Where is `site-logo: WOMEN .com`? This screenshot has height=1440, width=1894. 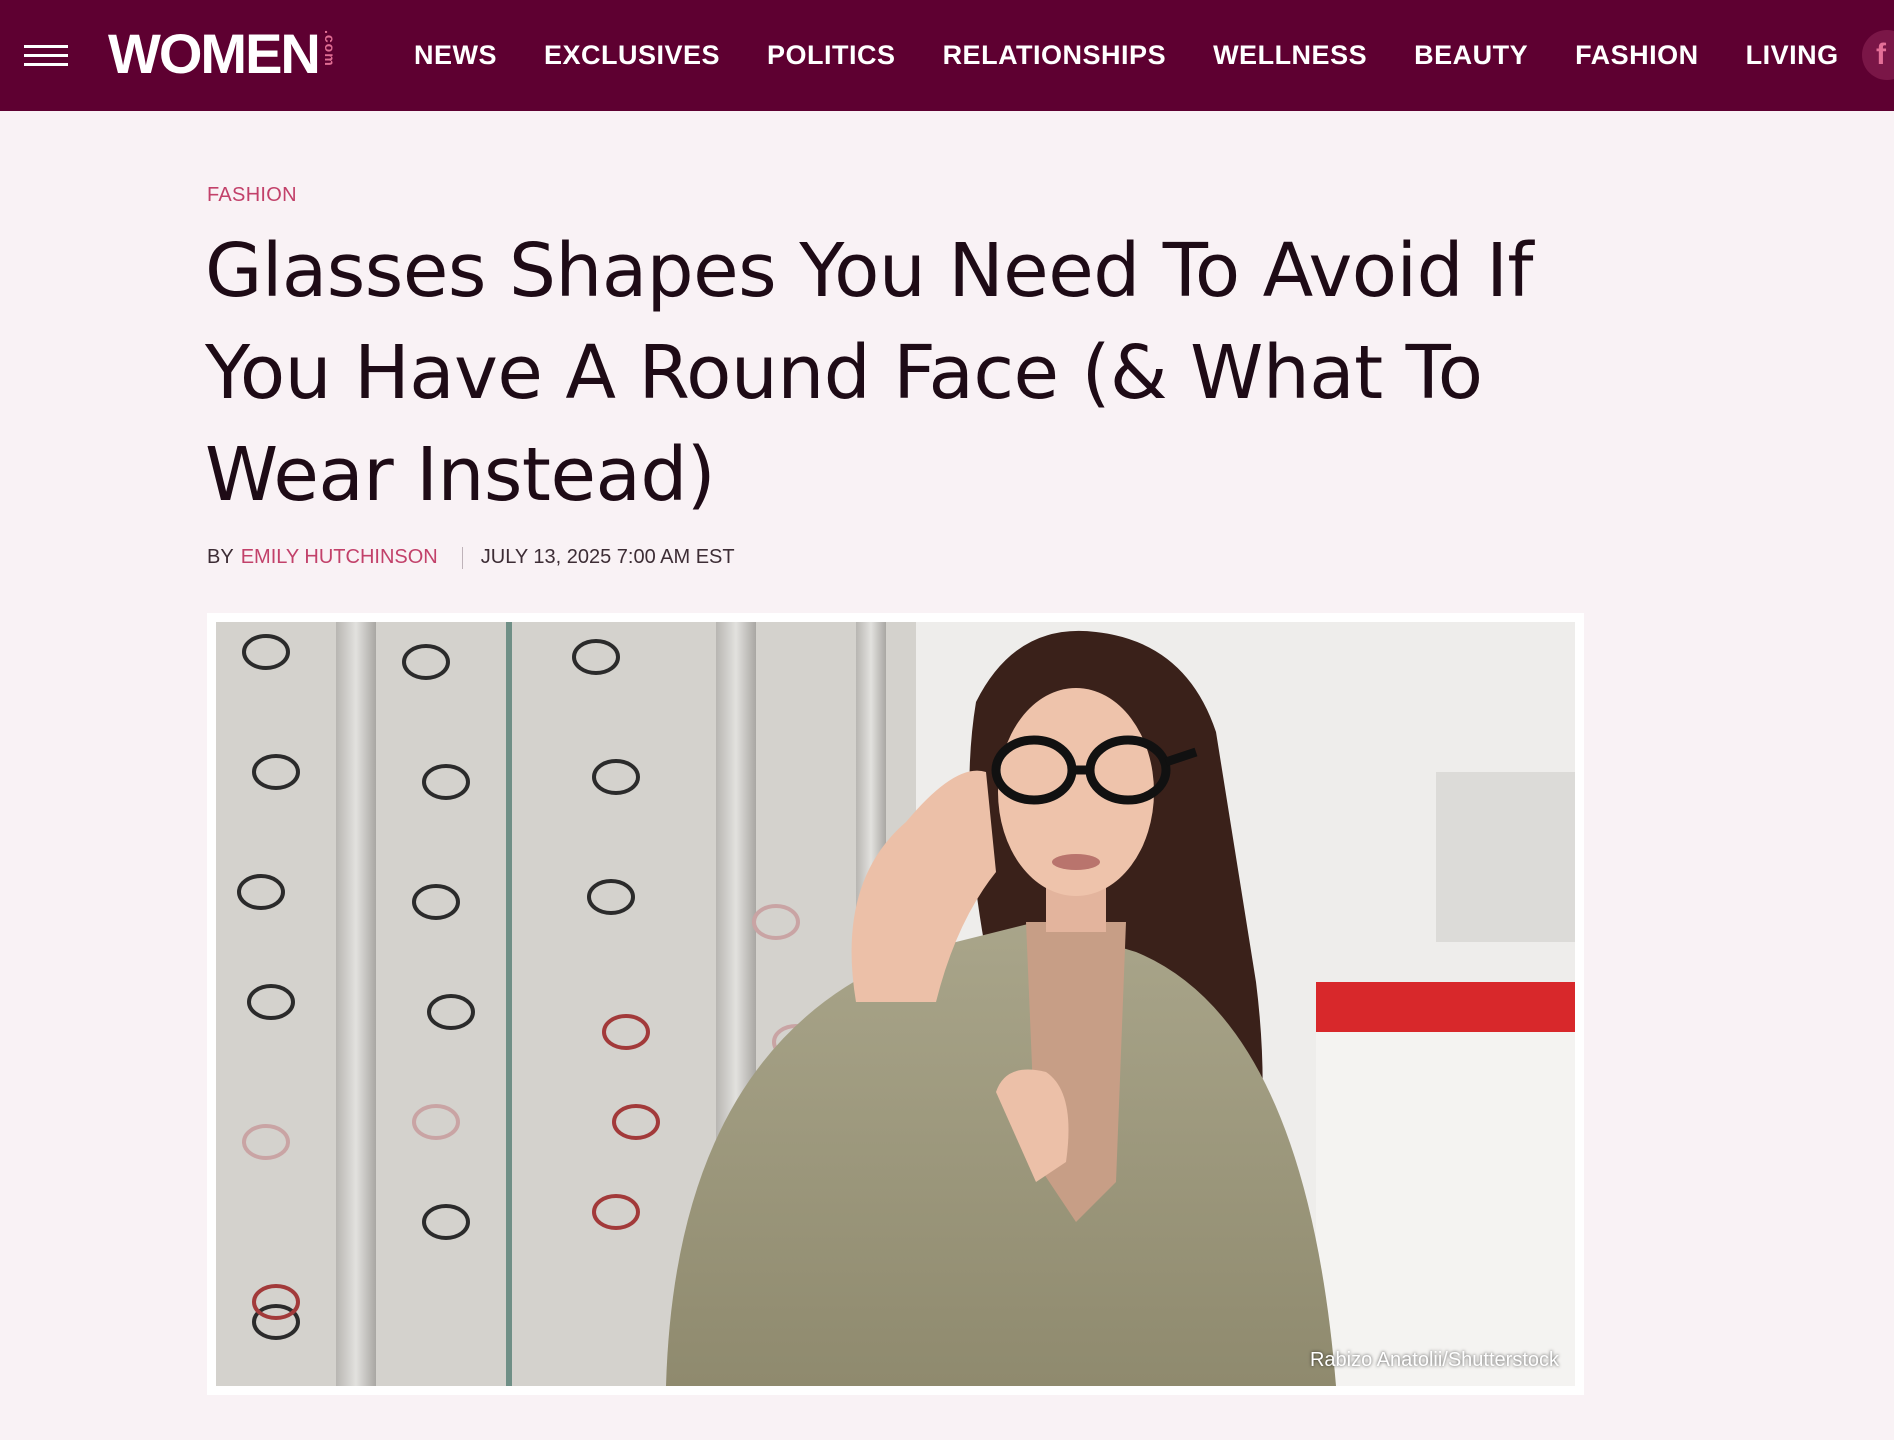 site-logo: WOMEN .com is located at coordinates (223, 54).